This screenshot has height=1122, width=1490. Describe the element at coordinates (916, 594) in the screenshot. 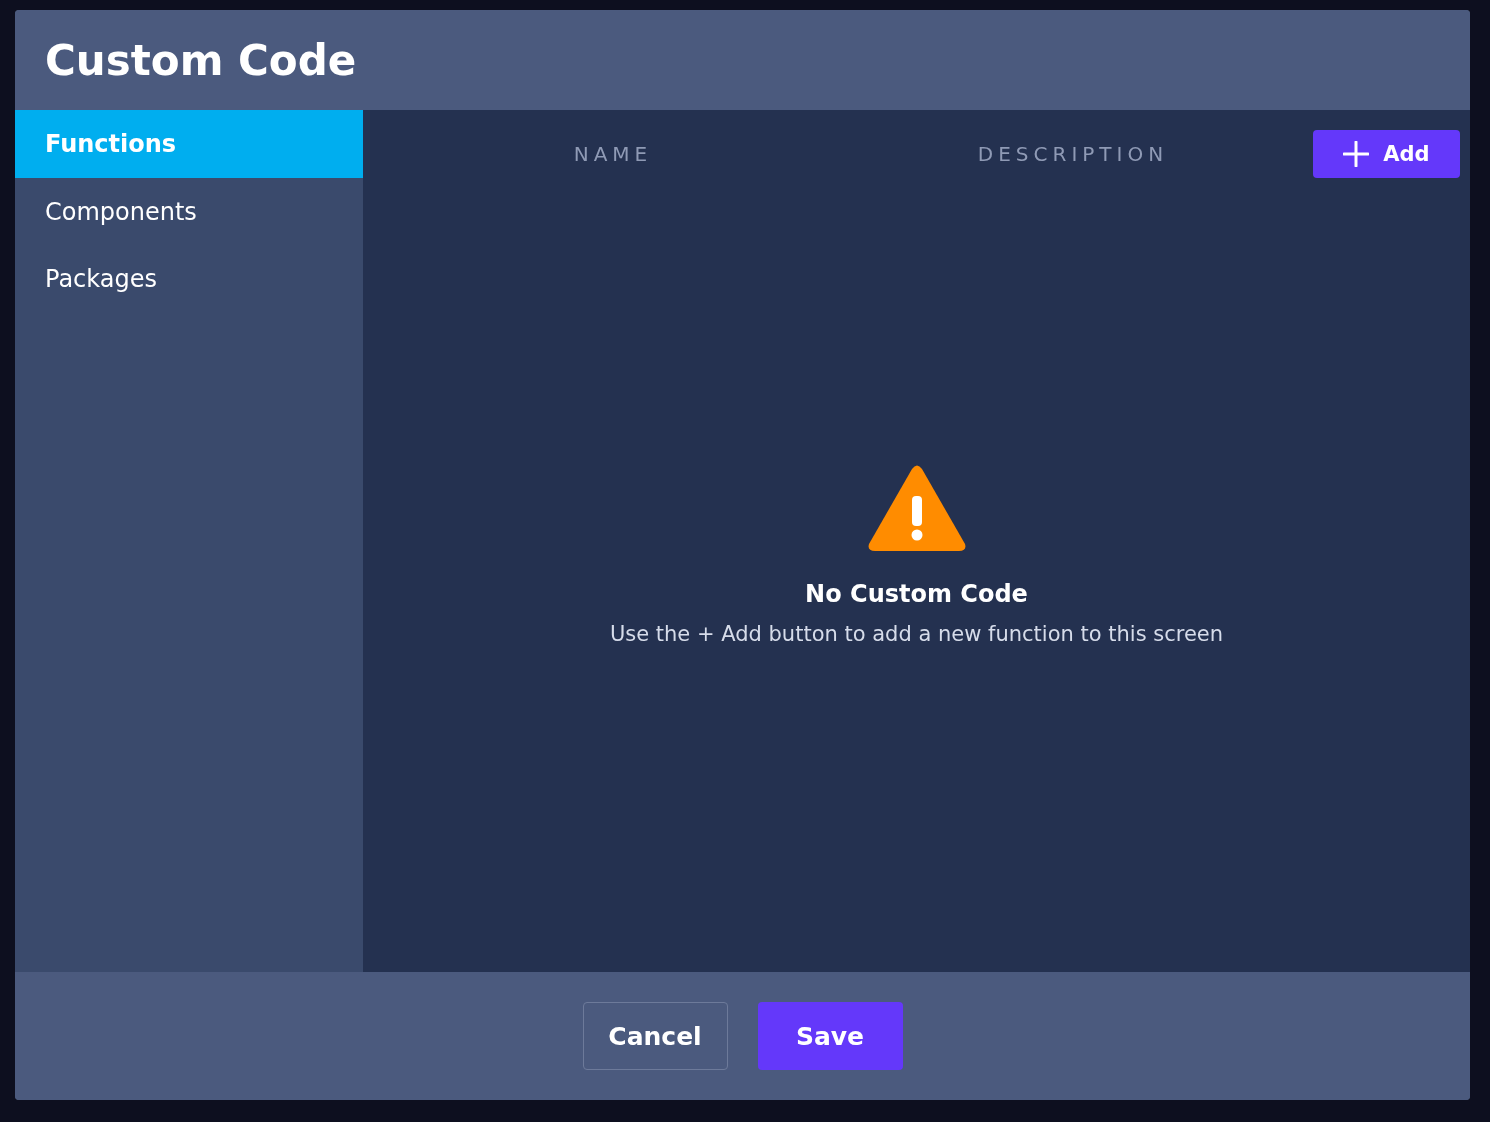

I see `empty-state-title: No Custom Code` at that location.